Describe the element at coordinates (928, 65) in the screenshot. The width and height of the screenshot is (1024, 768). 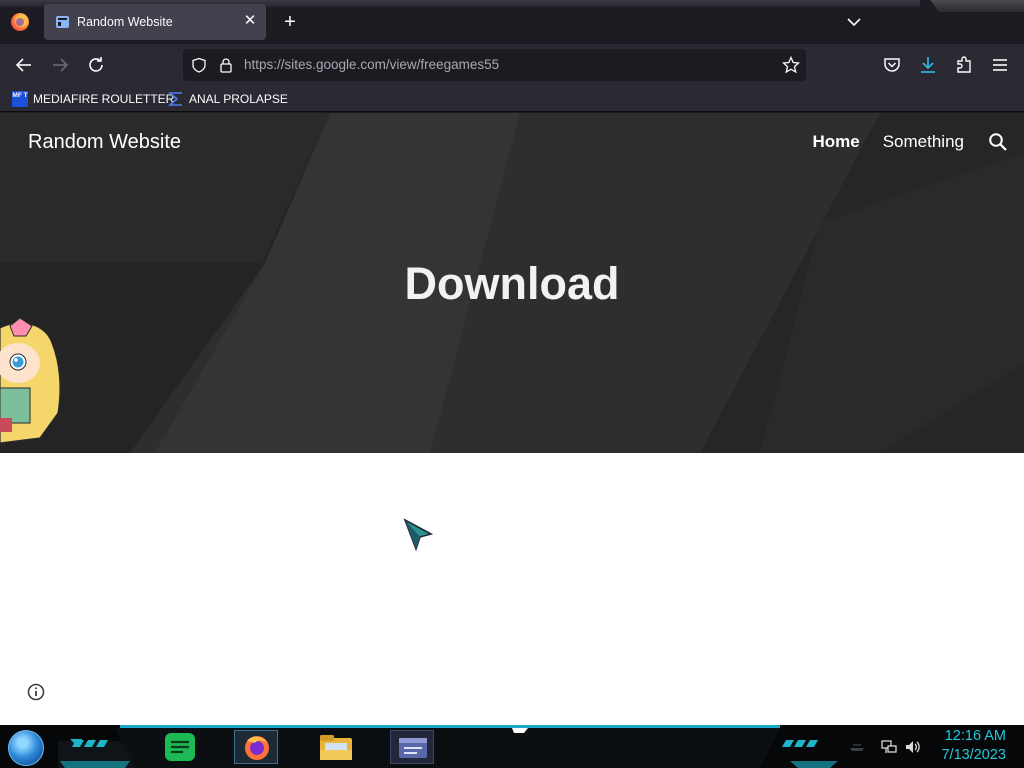
I see `downloads-icon` at that location.